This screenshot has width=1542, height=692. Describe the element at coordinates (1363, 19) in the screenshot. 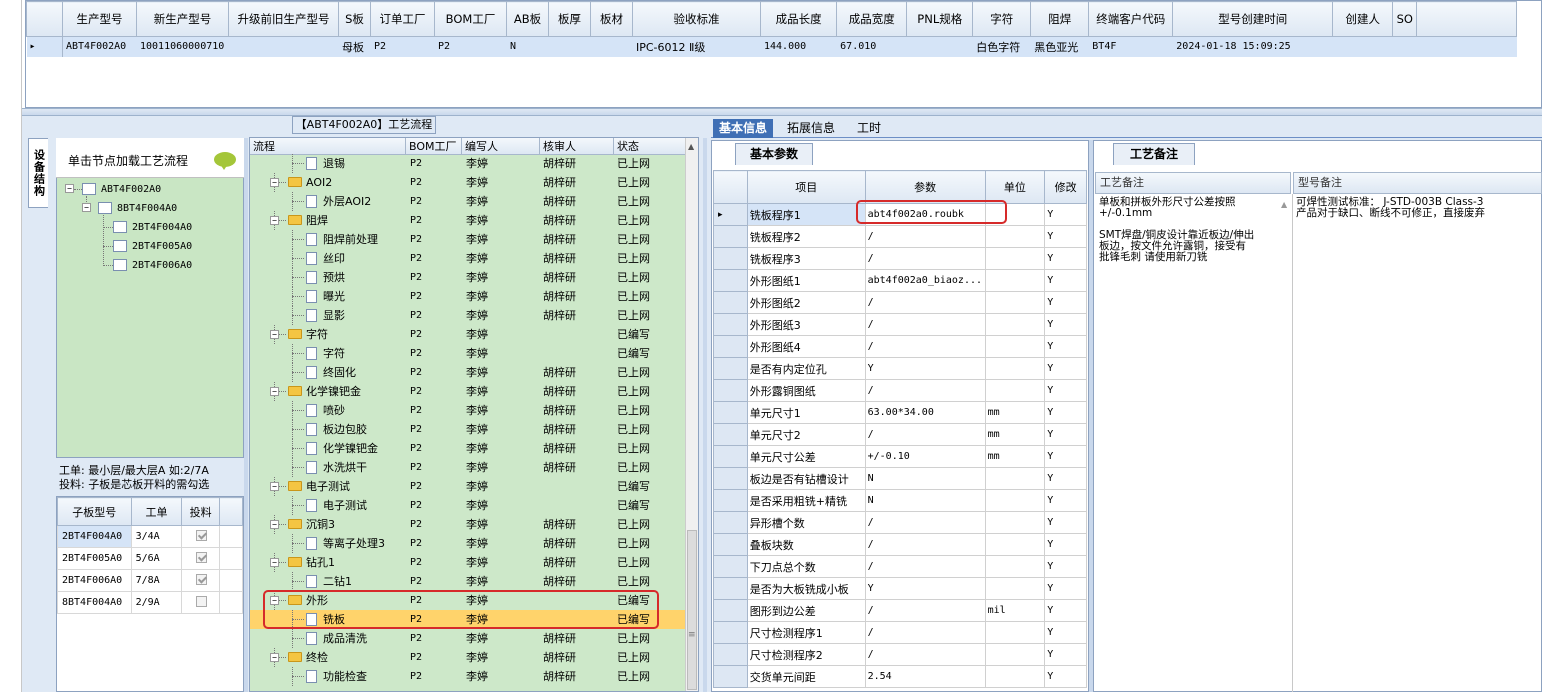

I see `col-header: 创建人` at that location.